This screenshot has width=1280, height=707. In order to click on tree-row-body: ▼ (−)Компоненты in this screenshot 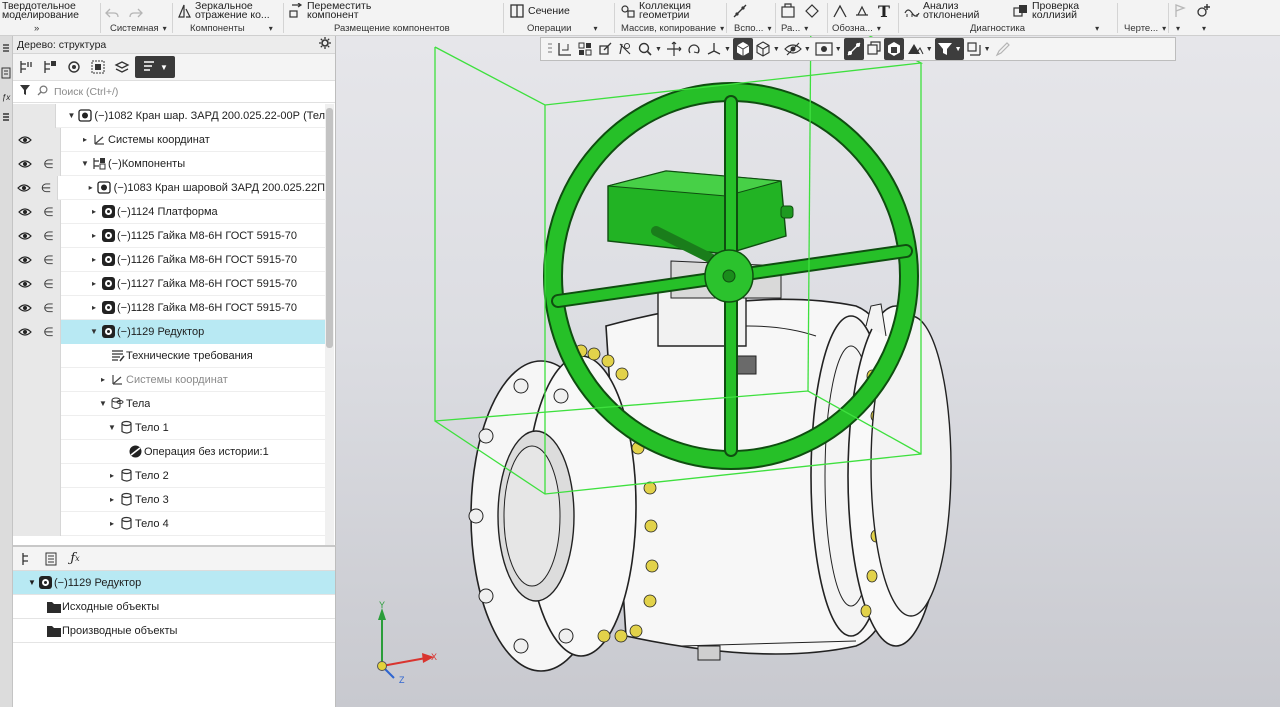, I will do `click(193, 164)`.